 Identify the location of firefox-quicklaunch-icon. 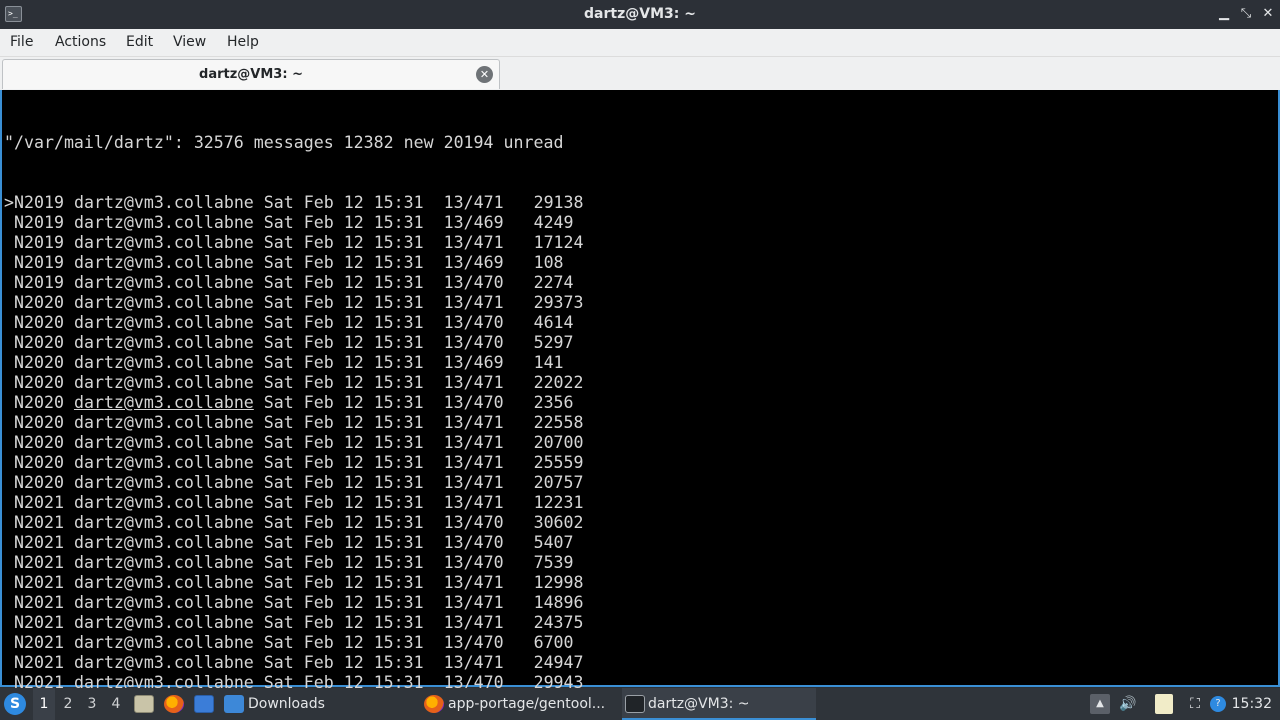
(174, 704).